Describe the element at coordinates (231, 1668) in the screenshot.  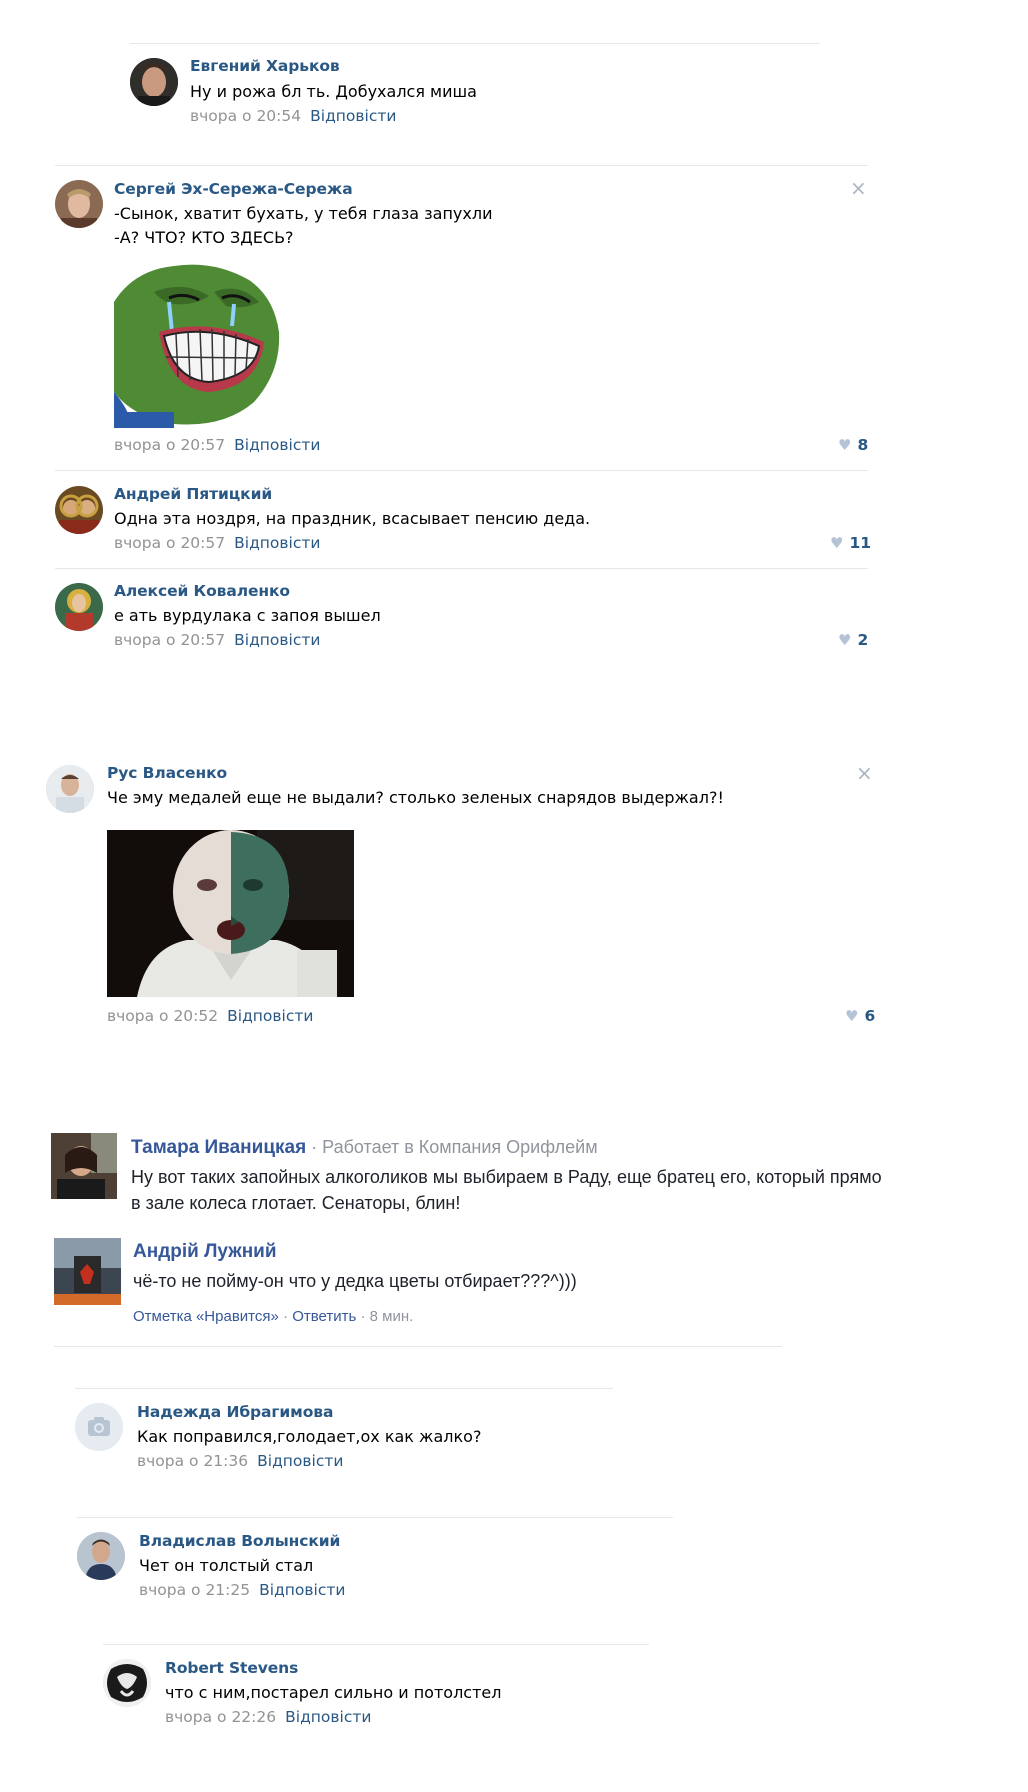
I see `comment-author: Robert Stevens` at that location.